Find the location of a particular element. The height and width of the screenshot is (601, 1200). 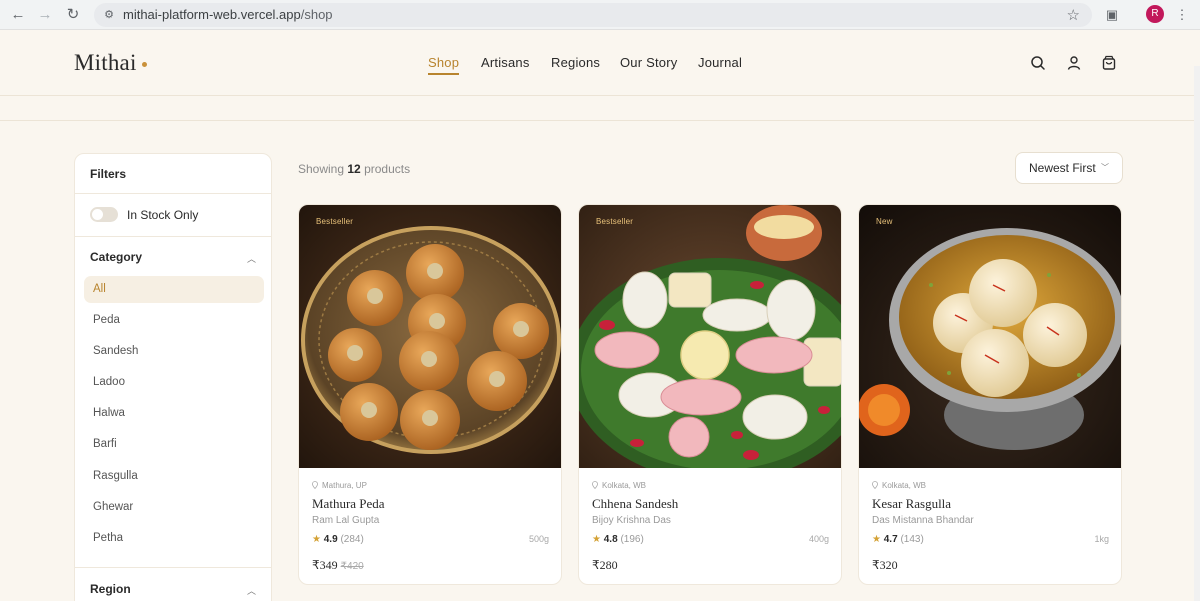

product-name: Chhena Sandesh is located at coordinates (635, 504).